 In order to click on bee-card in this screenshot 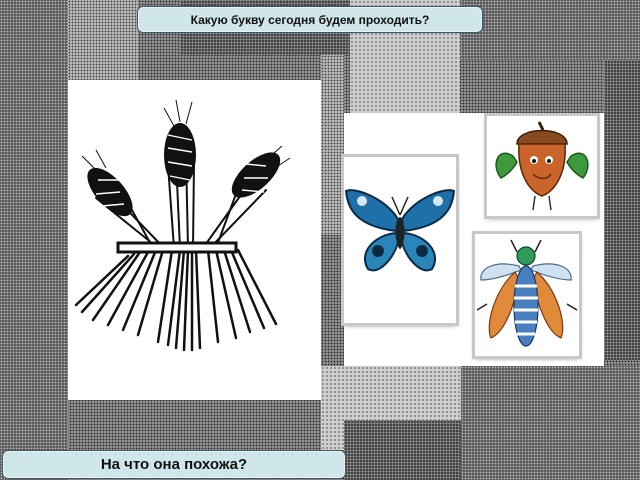, I will do `click(527, 295)`.